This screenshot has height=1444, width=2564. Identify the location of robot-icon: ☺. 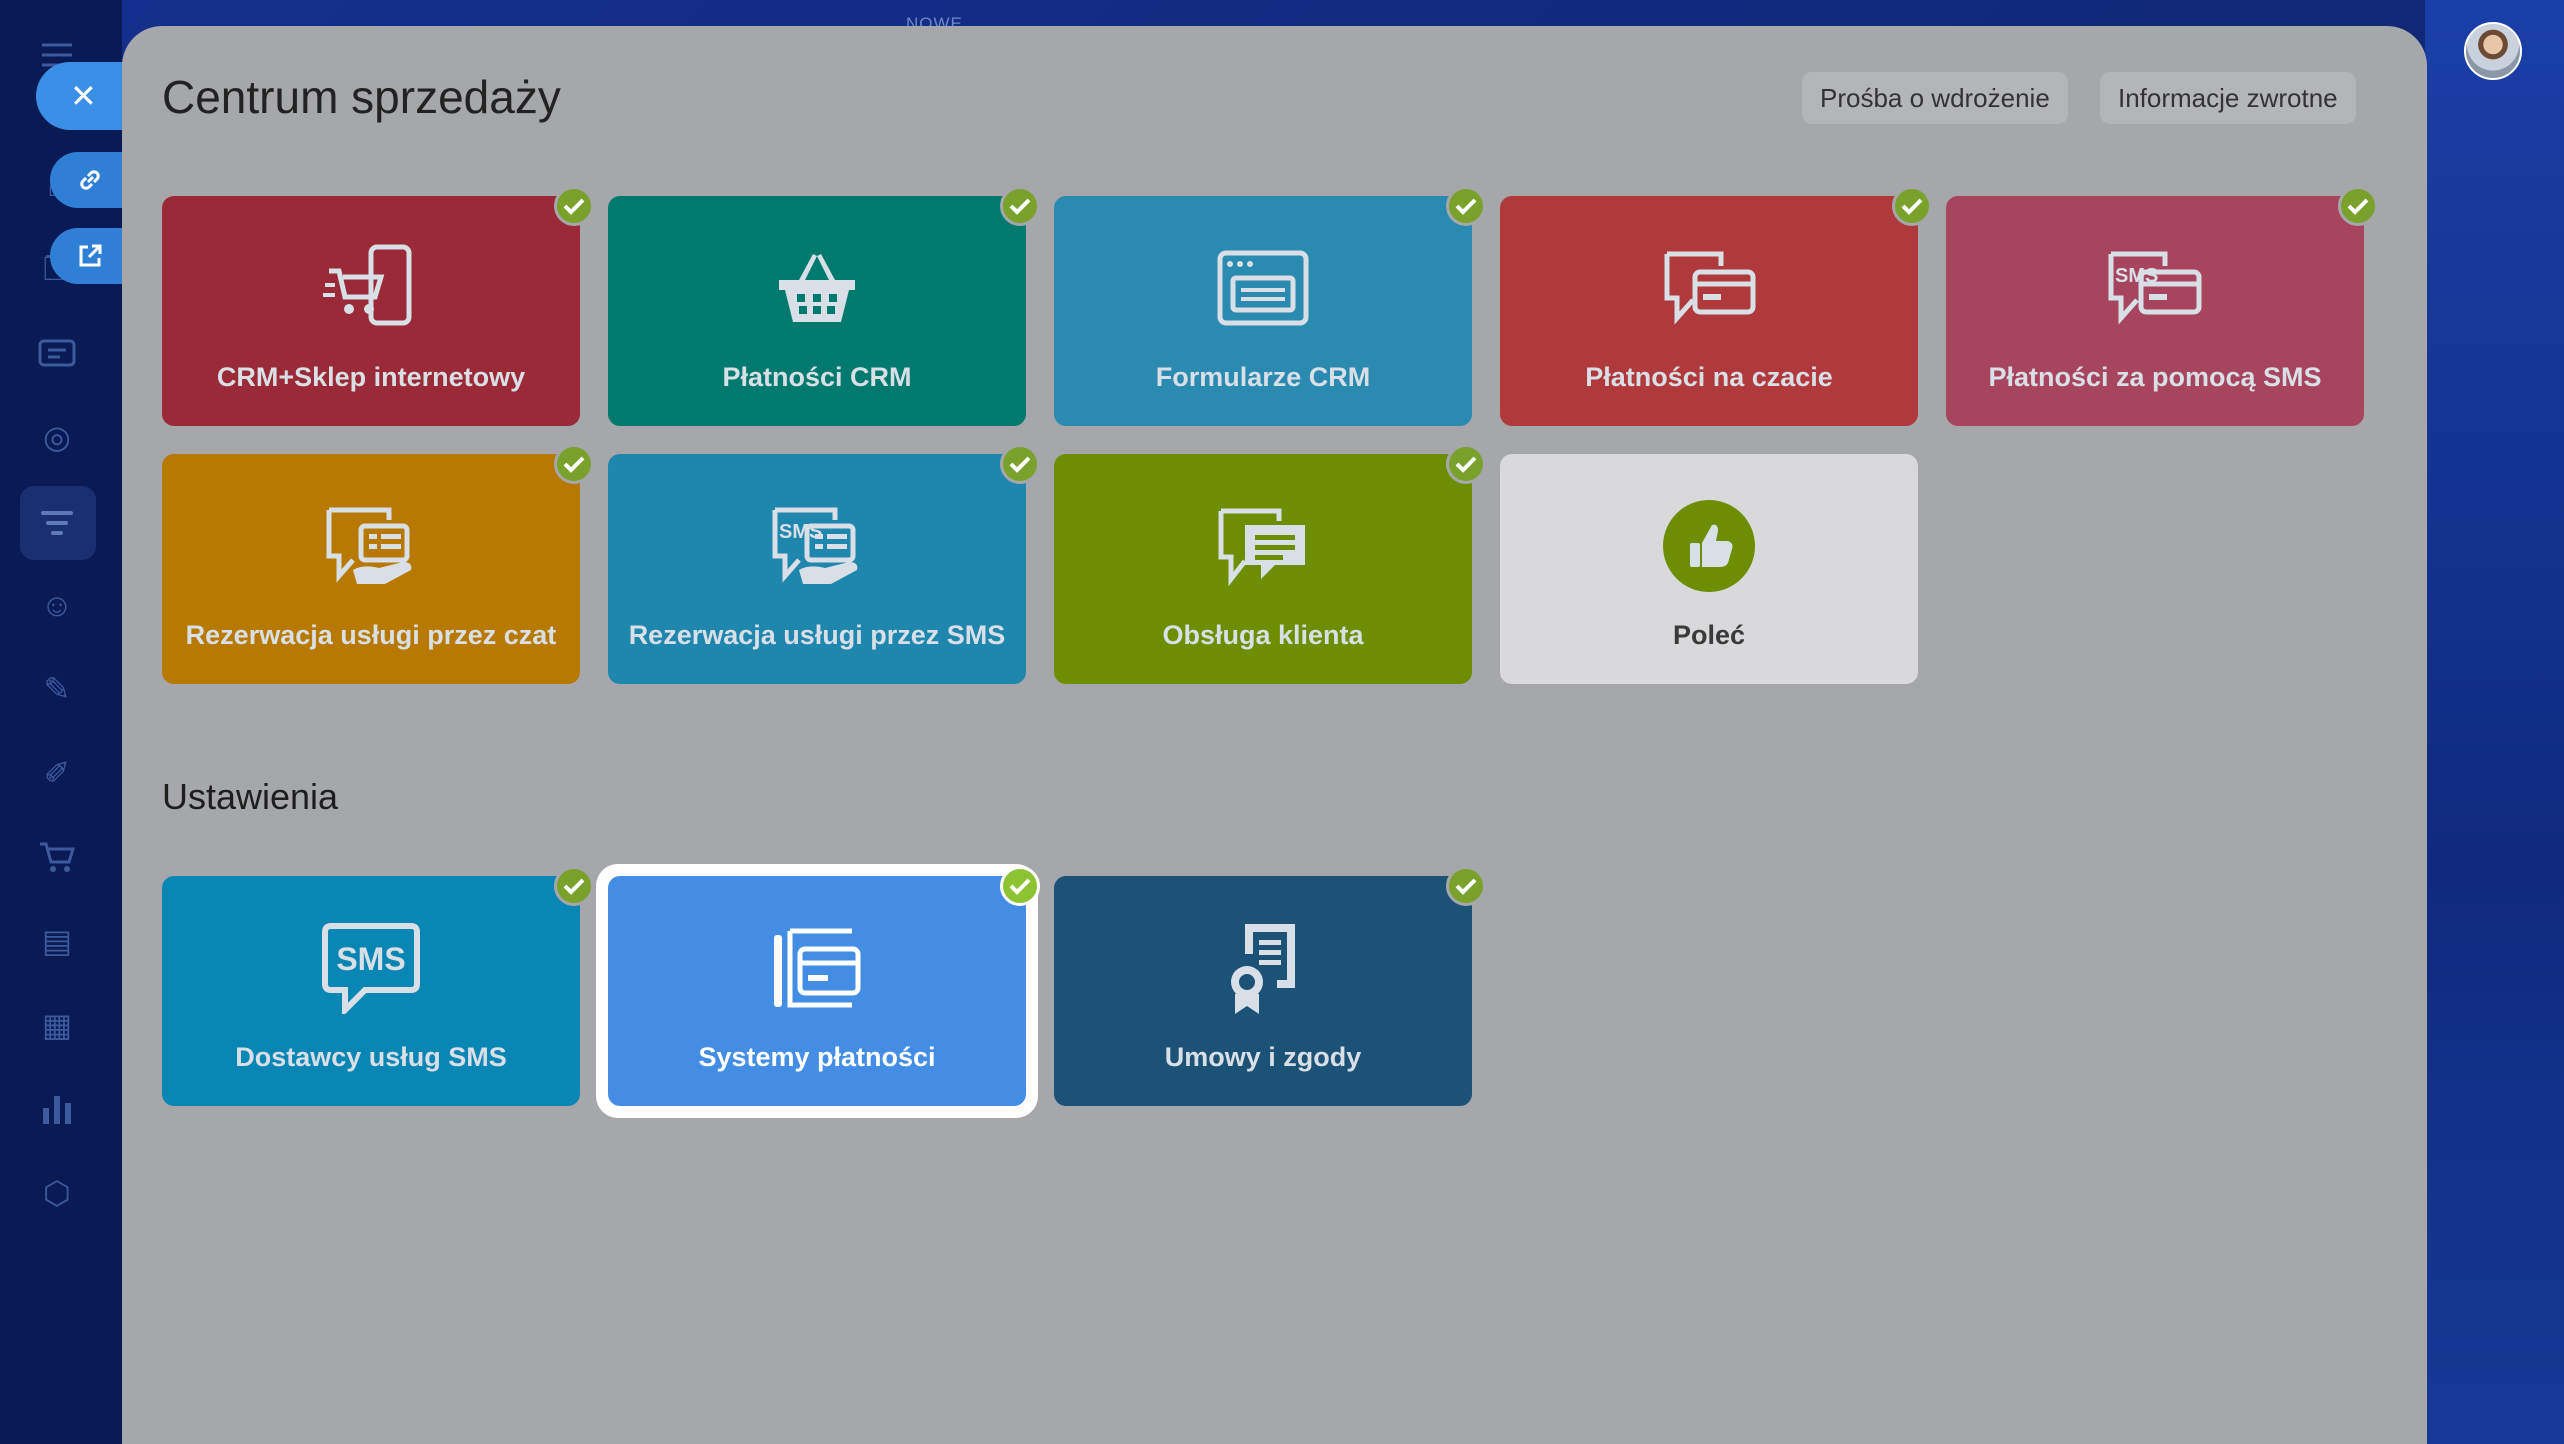
(57, 605).